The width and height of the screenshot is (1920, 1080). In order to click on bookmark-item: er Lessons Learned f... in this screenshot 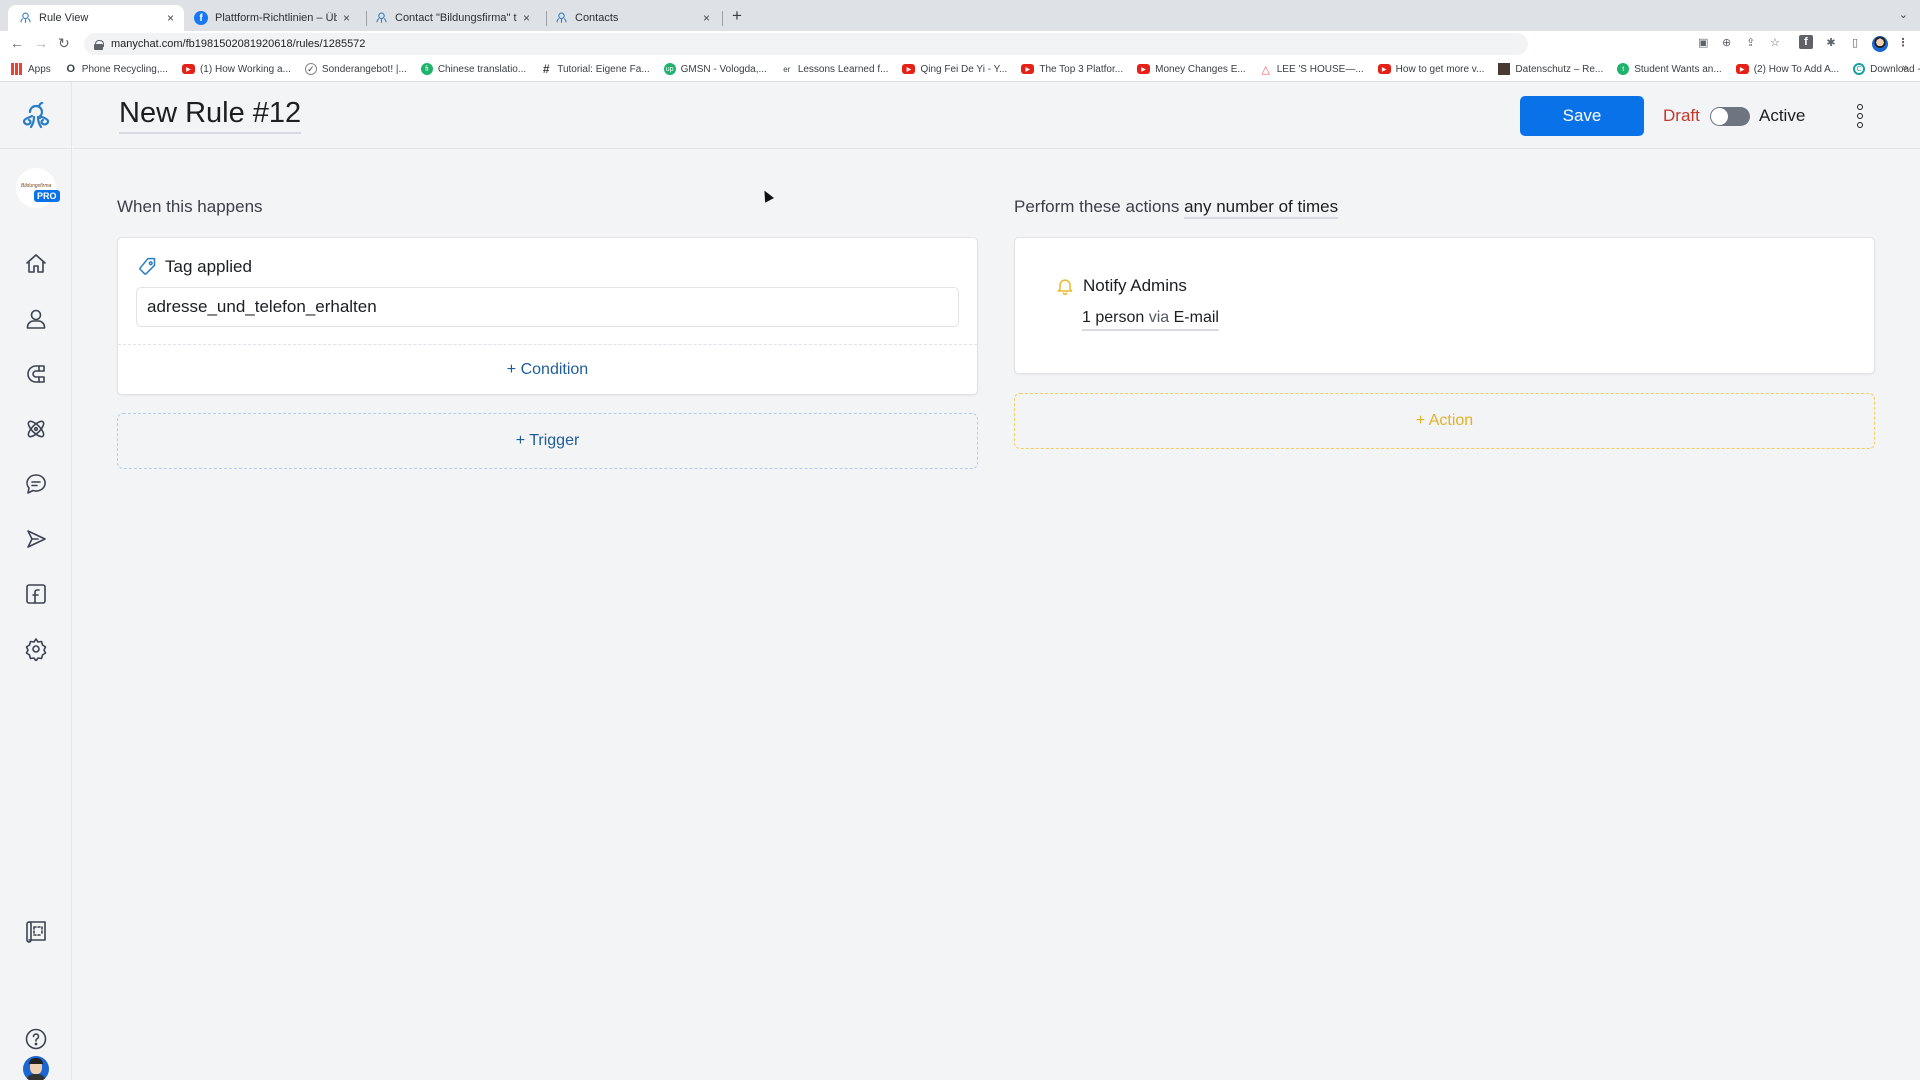, I will do `click(834, 69)`.